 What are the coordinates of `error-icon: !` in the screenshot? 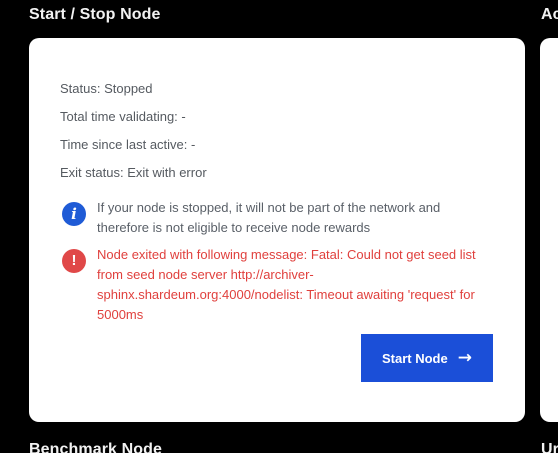 It's located at (74, 261).